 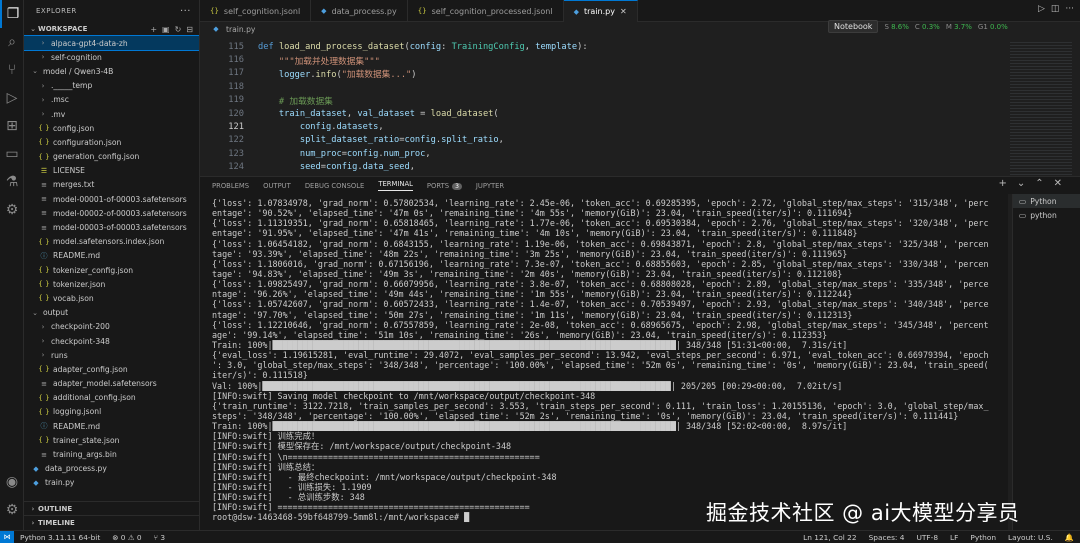 What do you see at coordinates (444, 186) in the screenshot?
I see `tab-ports: PORTS 3` at bounding box center [444, 186].